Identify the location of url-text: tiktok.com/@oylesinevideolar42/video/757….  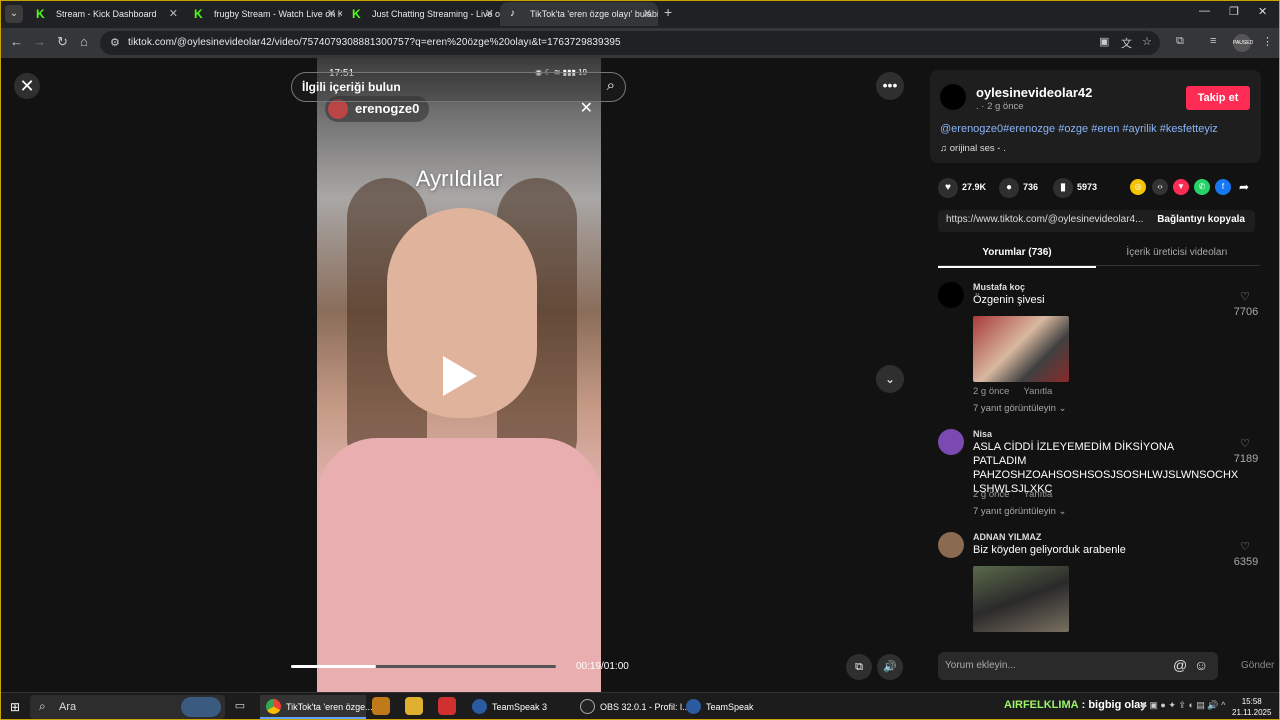
(374, 42).